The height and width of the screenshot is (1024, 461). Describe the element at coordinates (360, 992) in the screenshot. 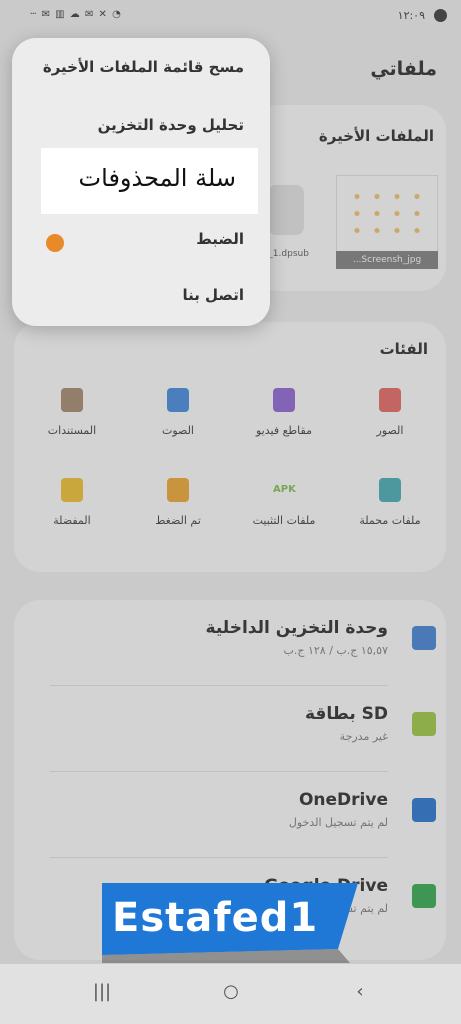

I see `back-button: ‹` at that location.